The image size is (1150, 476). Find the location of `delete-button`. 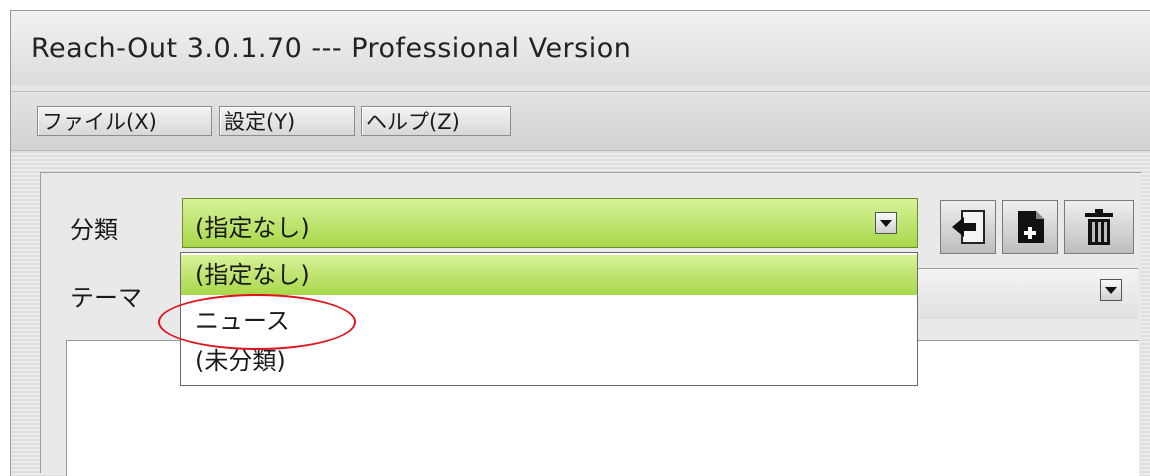

delete-button is located at coordinates (1099, 227).